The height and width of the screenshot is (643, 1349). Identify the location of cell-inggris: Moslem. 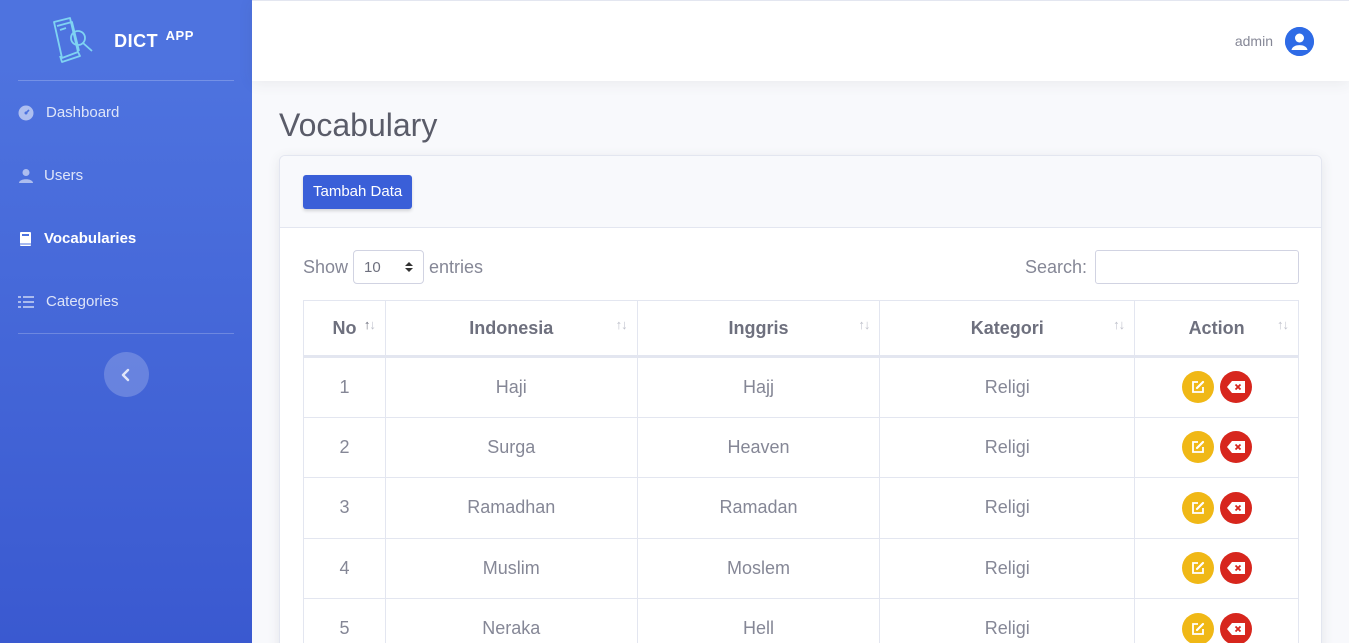
(758, 568).